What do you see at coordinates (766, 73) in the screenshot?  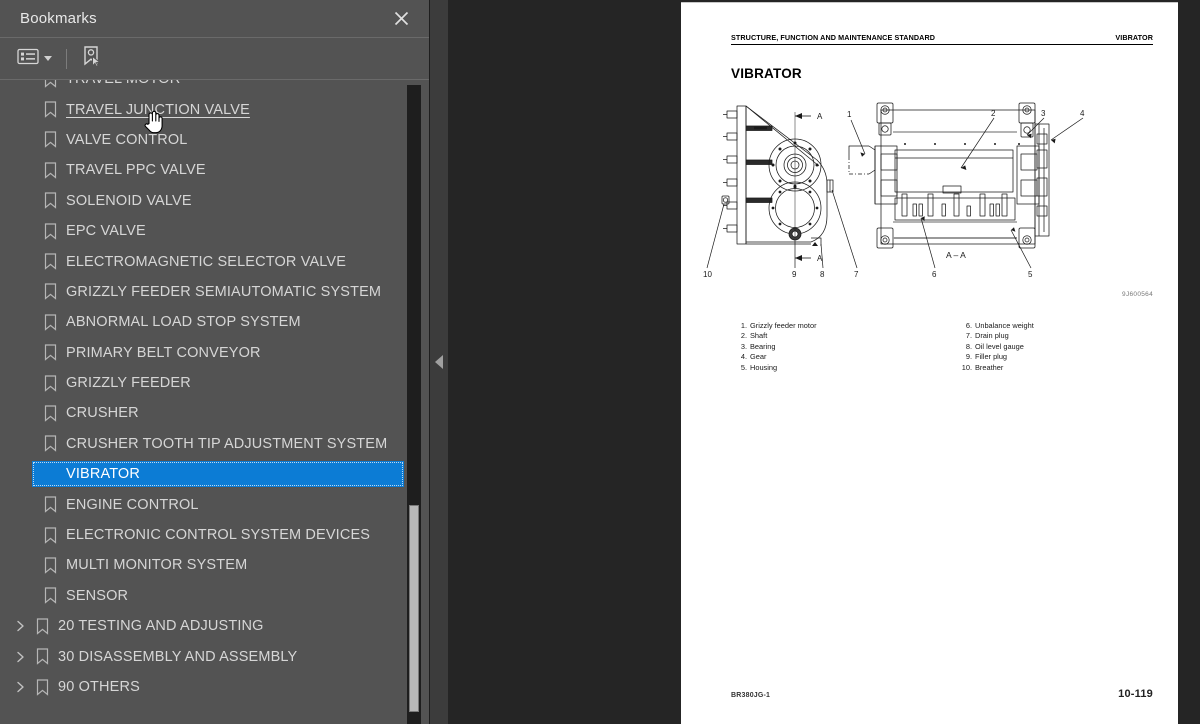 I see `page-title: VIBRATOR` at bounding box center [766, 73].